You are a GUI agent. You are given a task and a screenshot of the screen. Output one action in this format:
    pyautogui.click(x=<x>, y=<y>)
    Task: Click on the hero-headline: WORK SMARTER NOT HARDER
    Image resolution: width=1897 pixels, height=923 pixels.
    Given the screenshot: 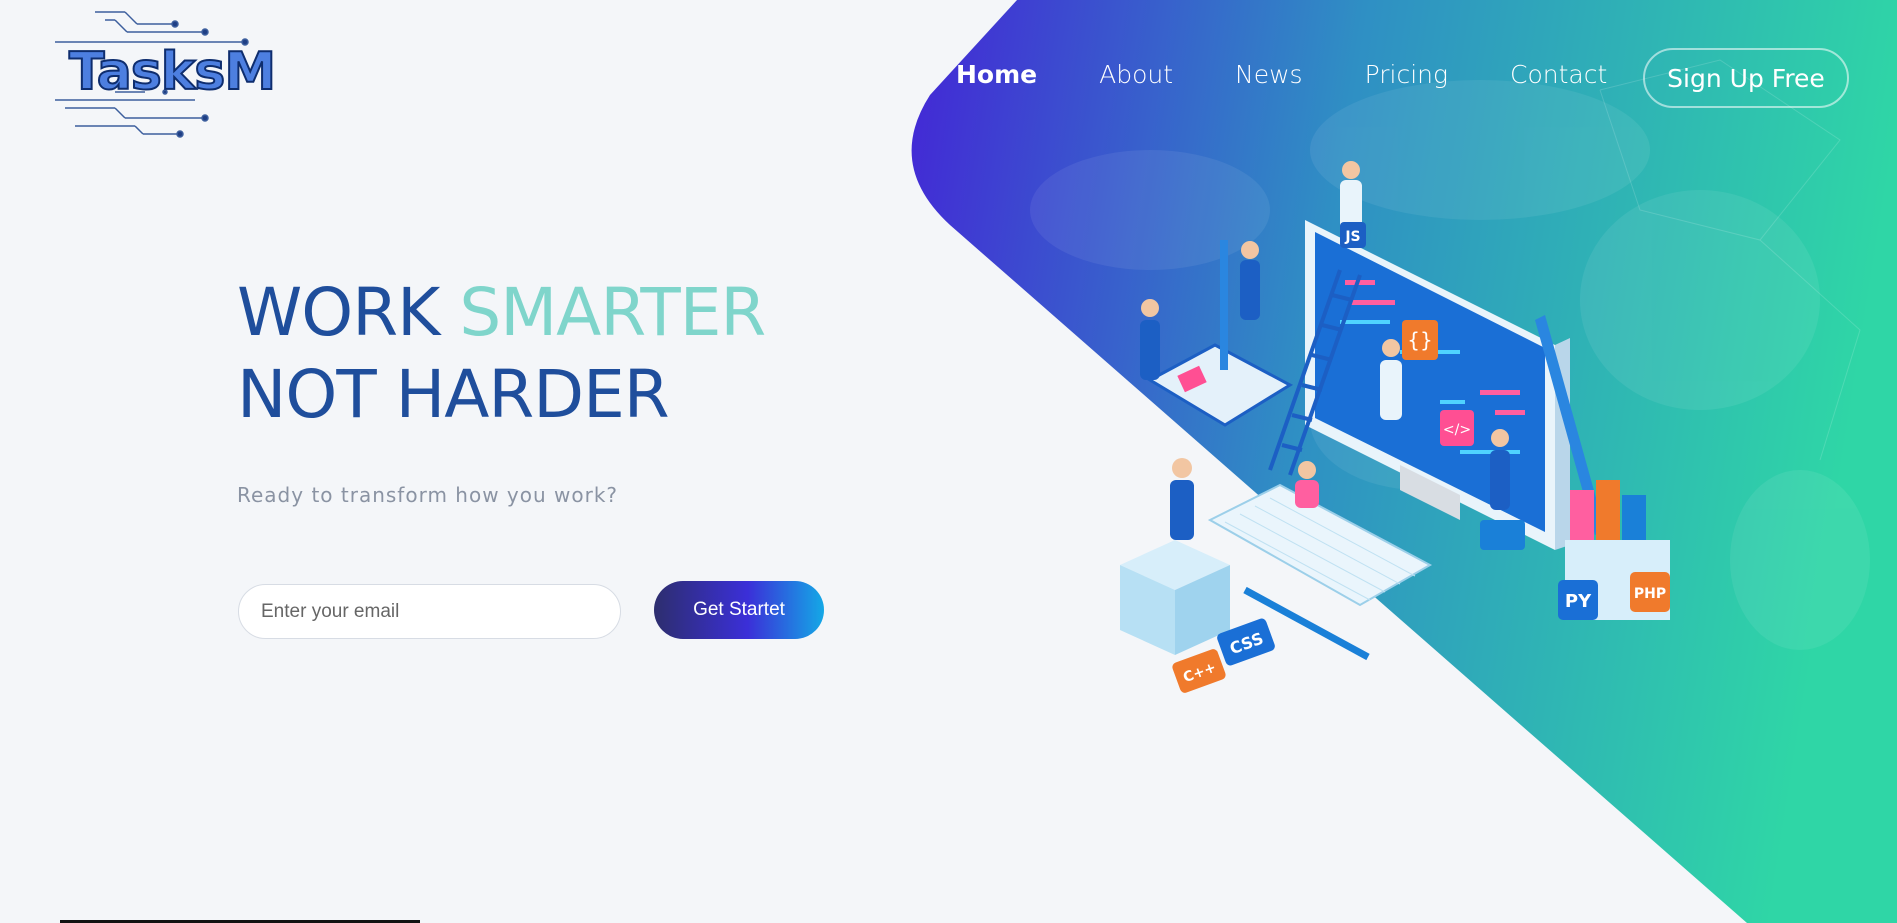 What is the action you would take?
    pyautogui.click(x=501, y=354)
    